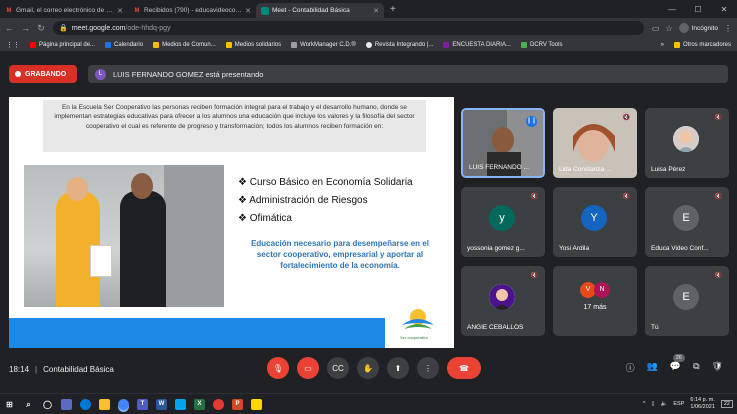 The height and width of the screenshot is (414, 737). What do you see at coordinates (9, 10) in the screenshot?
I see `gmail-icon: M` at bounding box center [9, 10].